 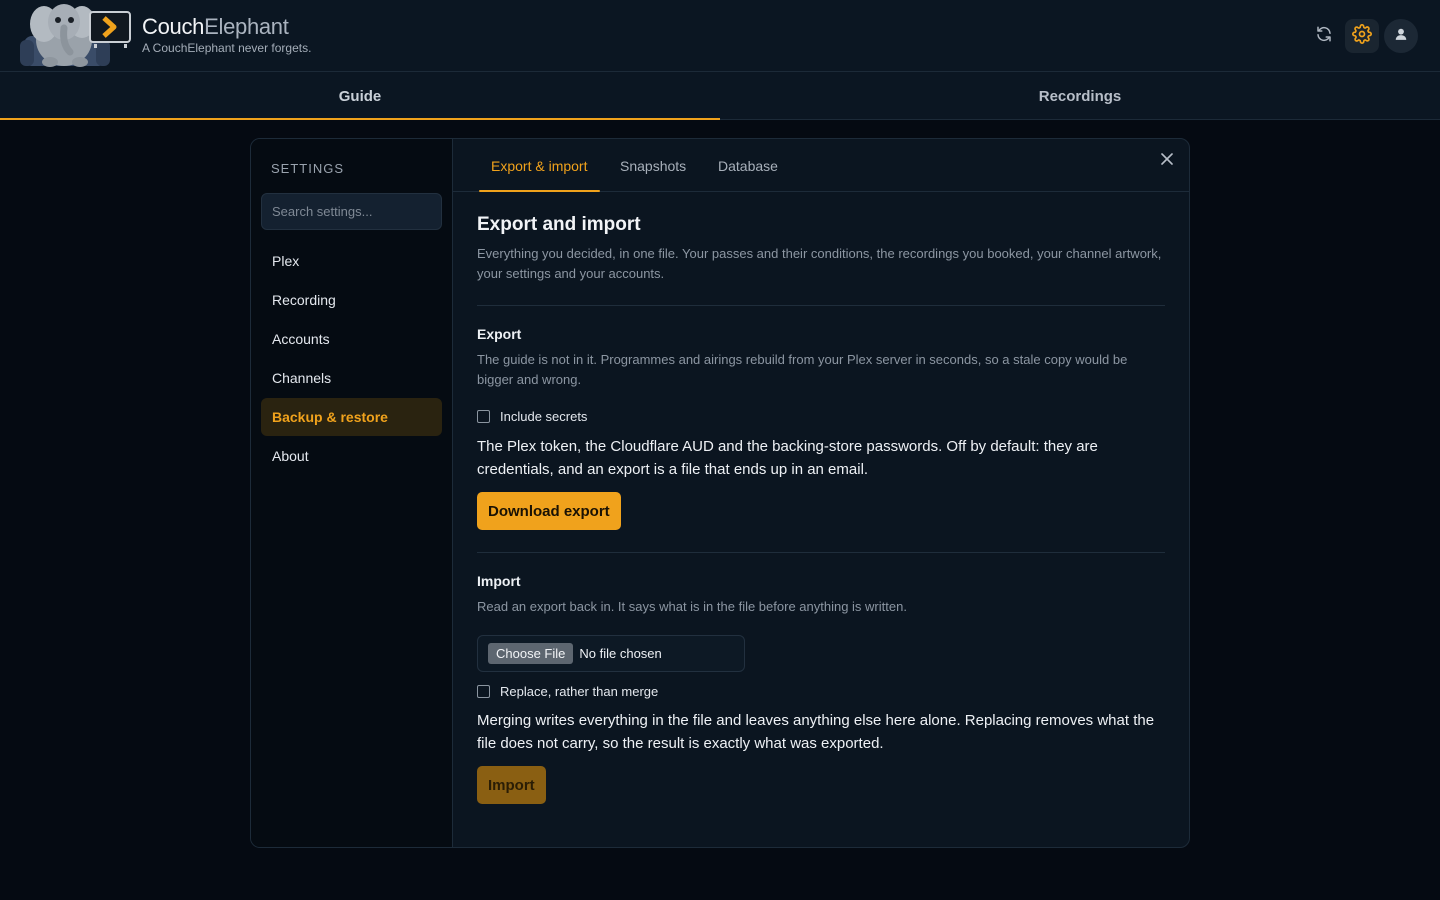 What do you see at coordinates (540, 165) in the screenshot?
I see `tab-export-import: Export & import` at bounding box center [540, 165].